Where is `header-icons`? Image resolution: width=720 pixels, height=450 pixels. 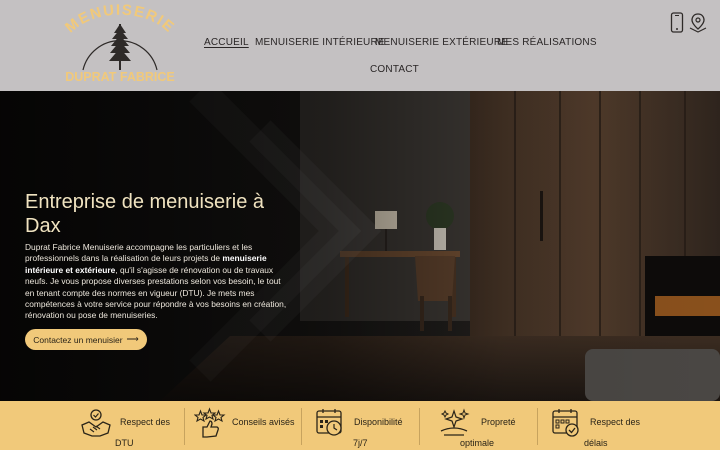 header-icons is located at coordinates (690, 24).